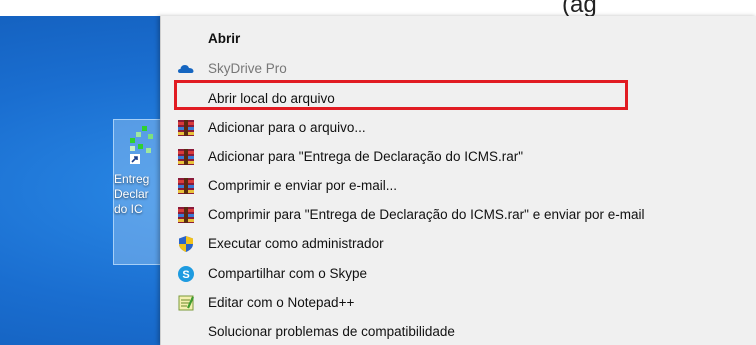 The image size is (756, 345). Describe the element at coordinates (458, 303) in the screenshot. I see `menu-item-notepad: Editar com o Notepad++` at that location.